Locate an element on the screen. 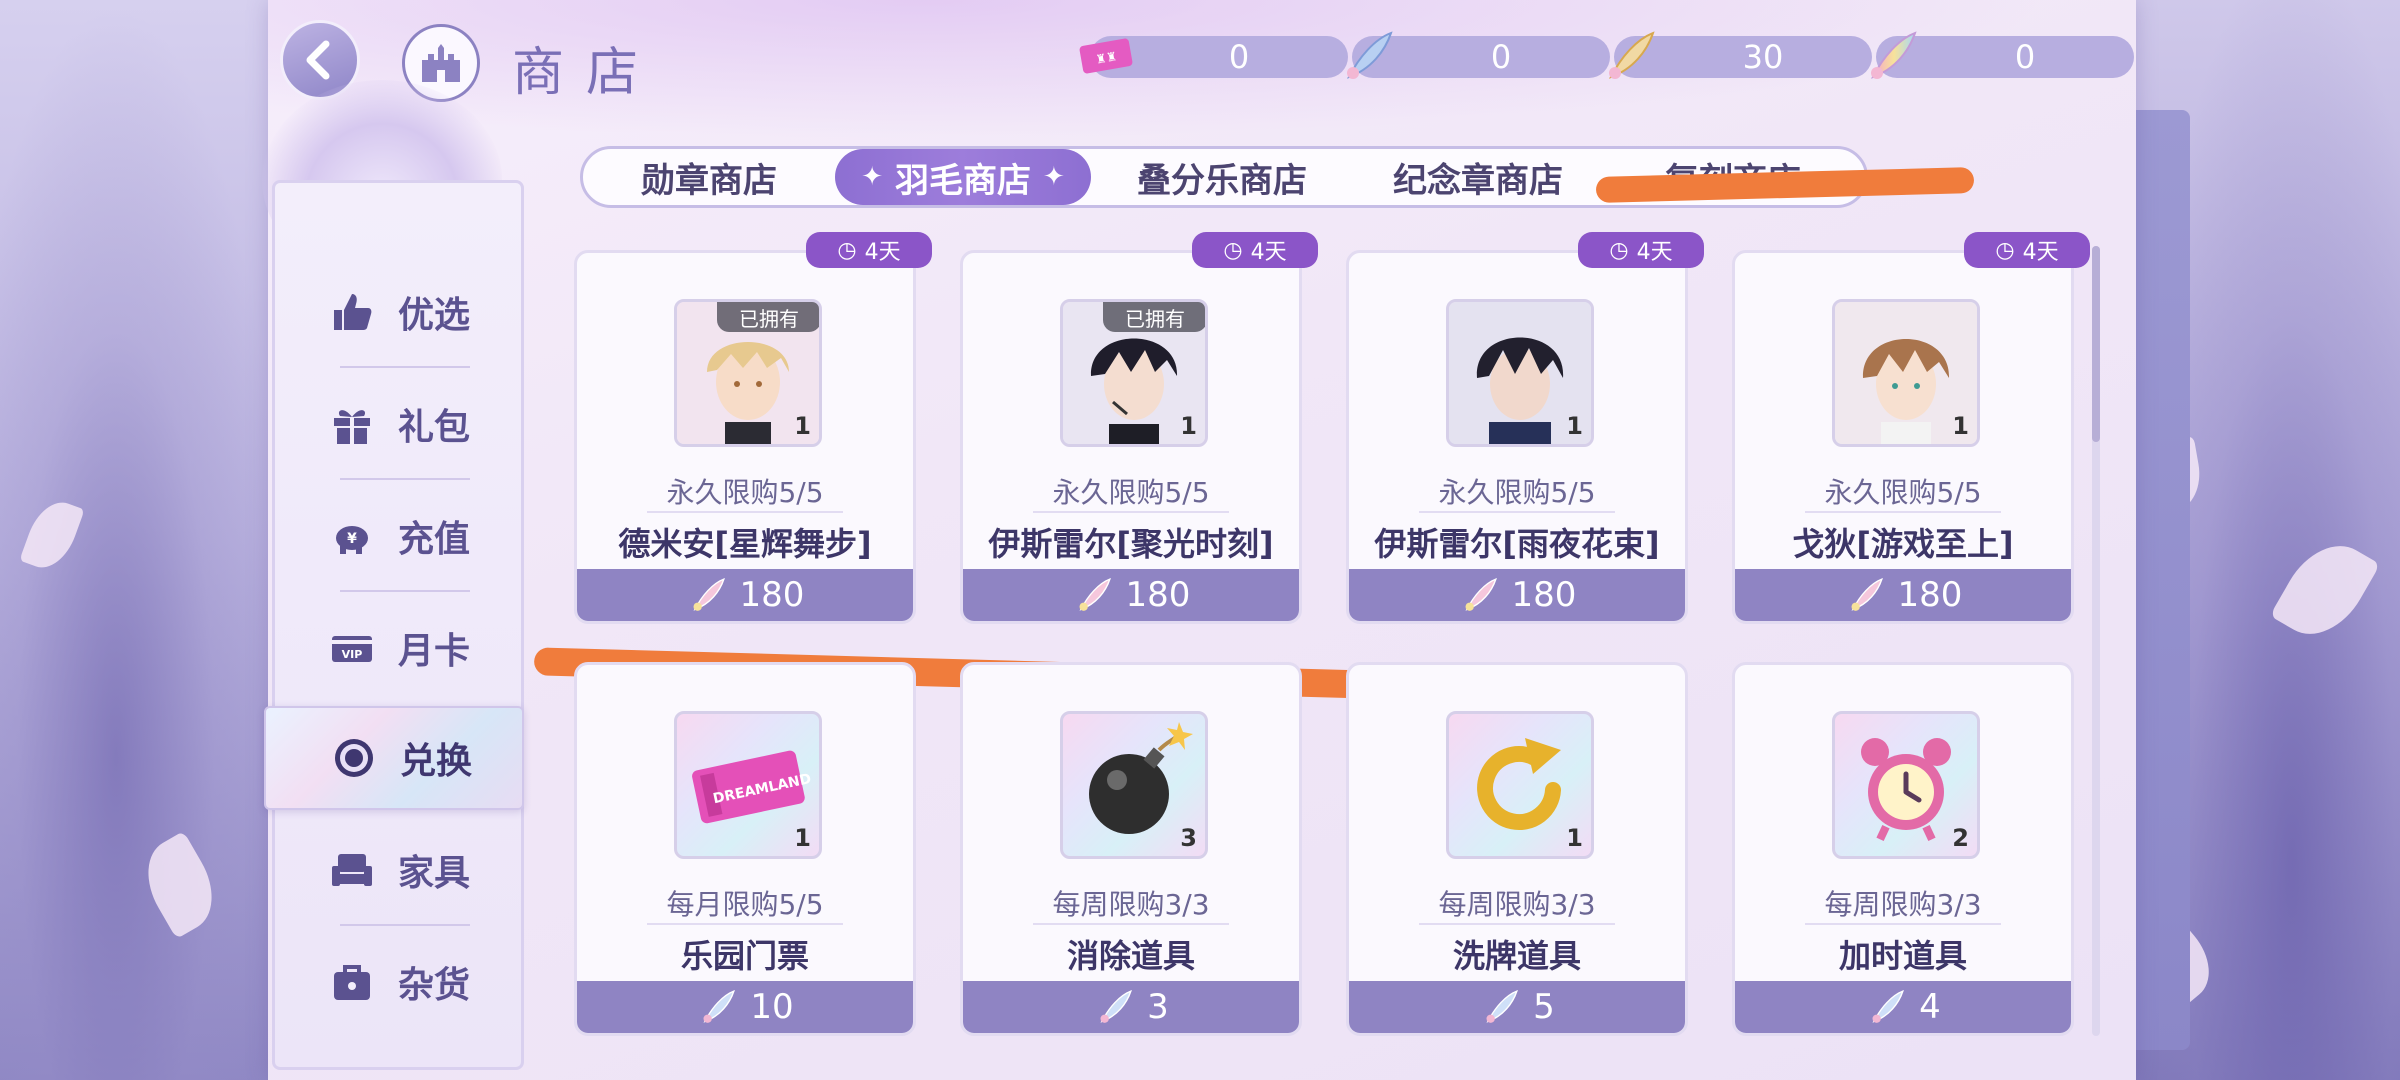 This screenshot has width=2400, height=1080. sidebar-item-sundries: 杂货 is located at coordinates (410, 982).